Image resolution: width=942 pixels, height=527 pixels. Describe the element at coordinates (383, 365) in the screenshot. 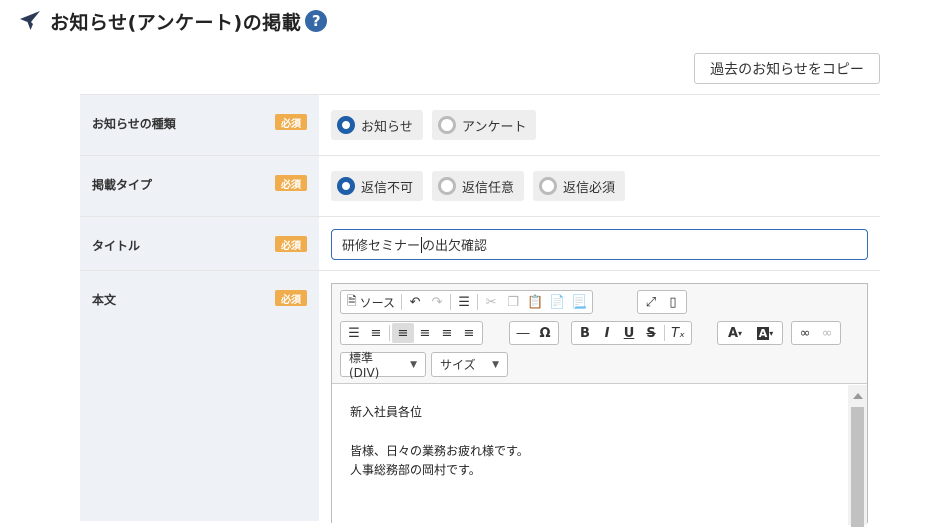

I see `format-select: 標準 (DIV) ▼` at that location.